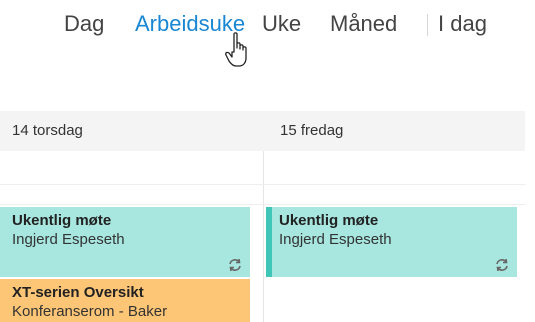 This screenshot has height=322, width=535. Describe the element at coordinates (84, 24) in the screenshot. I see `view-day-button: Dag` at that location.